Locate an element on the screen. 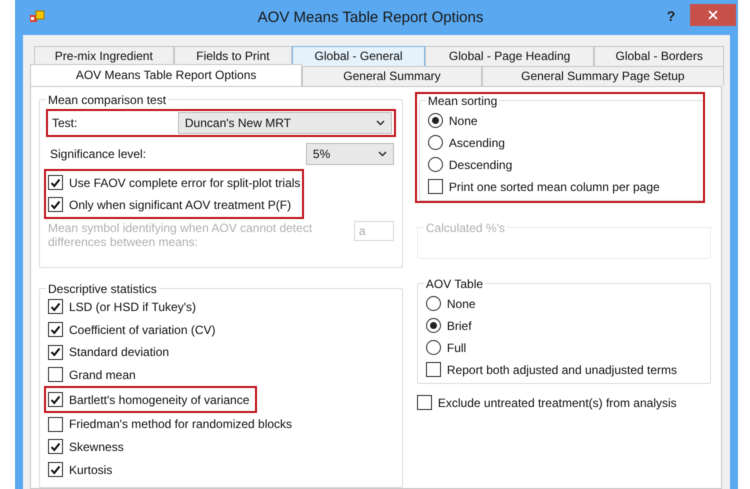  close-button is located at coordinates (713, 15).